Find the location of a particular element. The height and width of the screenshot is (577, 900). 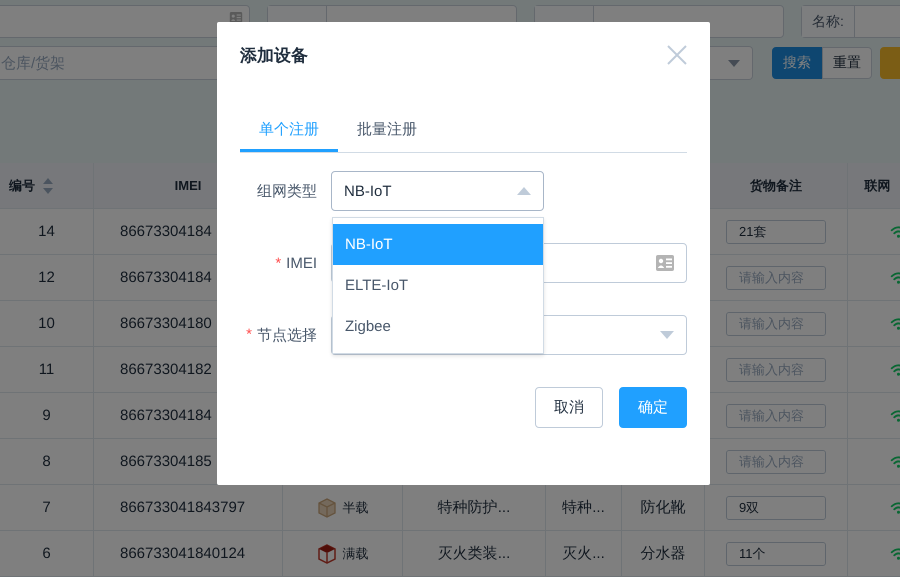

column-header: 联网 is located at coordinates (877, 185).